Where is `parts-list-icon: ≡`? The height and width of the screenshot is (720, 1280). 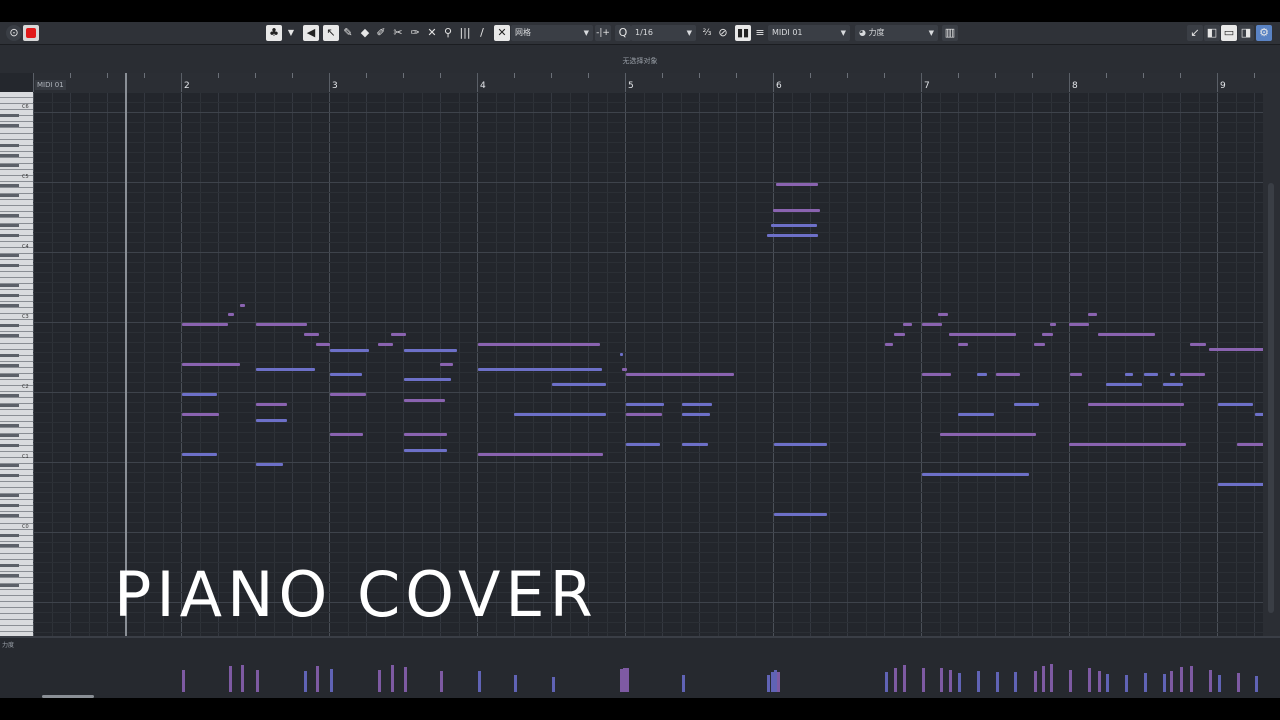 parts-list-icon: ≡ is located at coordinates (760, 33).